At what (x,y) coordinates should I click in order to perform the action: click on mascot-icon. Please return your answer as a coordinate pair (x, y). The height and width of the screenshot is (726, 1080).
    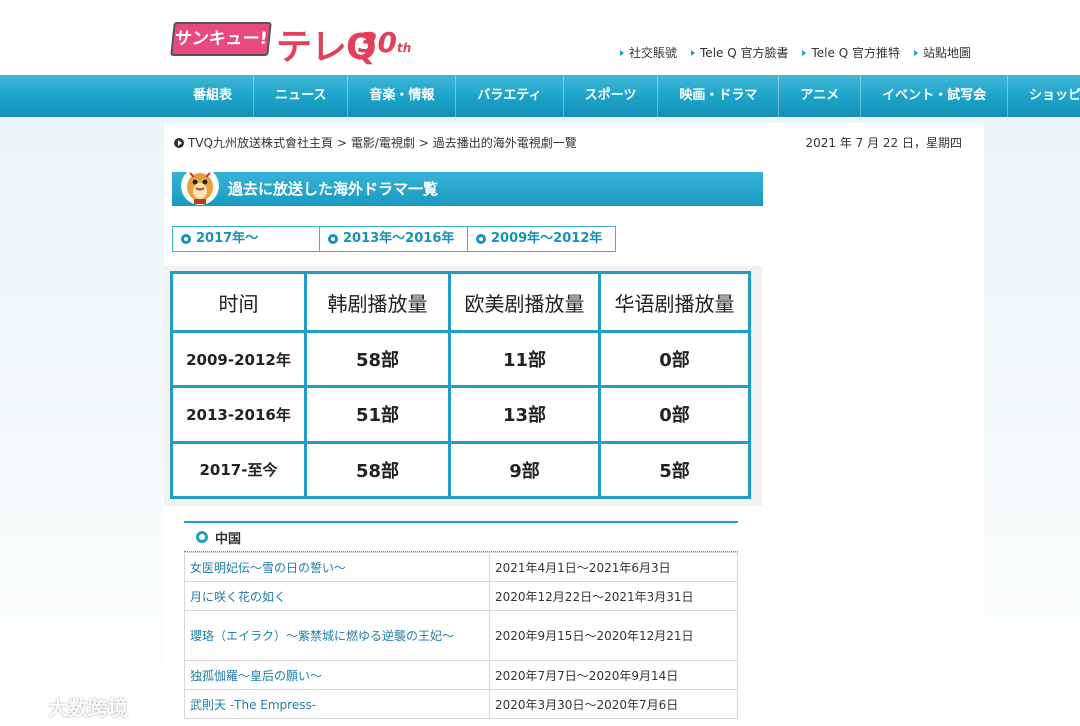
    Looking at the image, I should click on (200, 186).